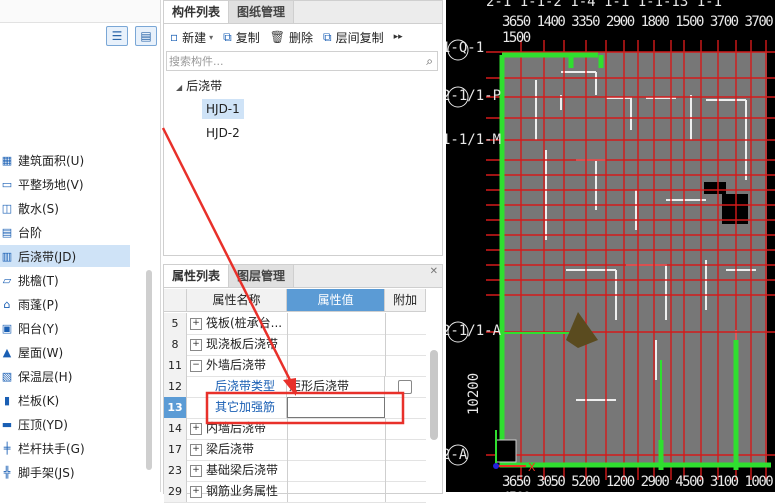 The height and width of the screenshot is (503, 775). Describe the element at coordinates (242, 344) in the screenshot. I see `property-name: 现浇板后浇带` at that location.